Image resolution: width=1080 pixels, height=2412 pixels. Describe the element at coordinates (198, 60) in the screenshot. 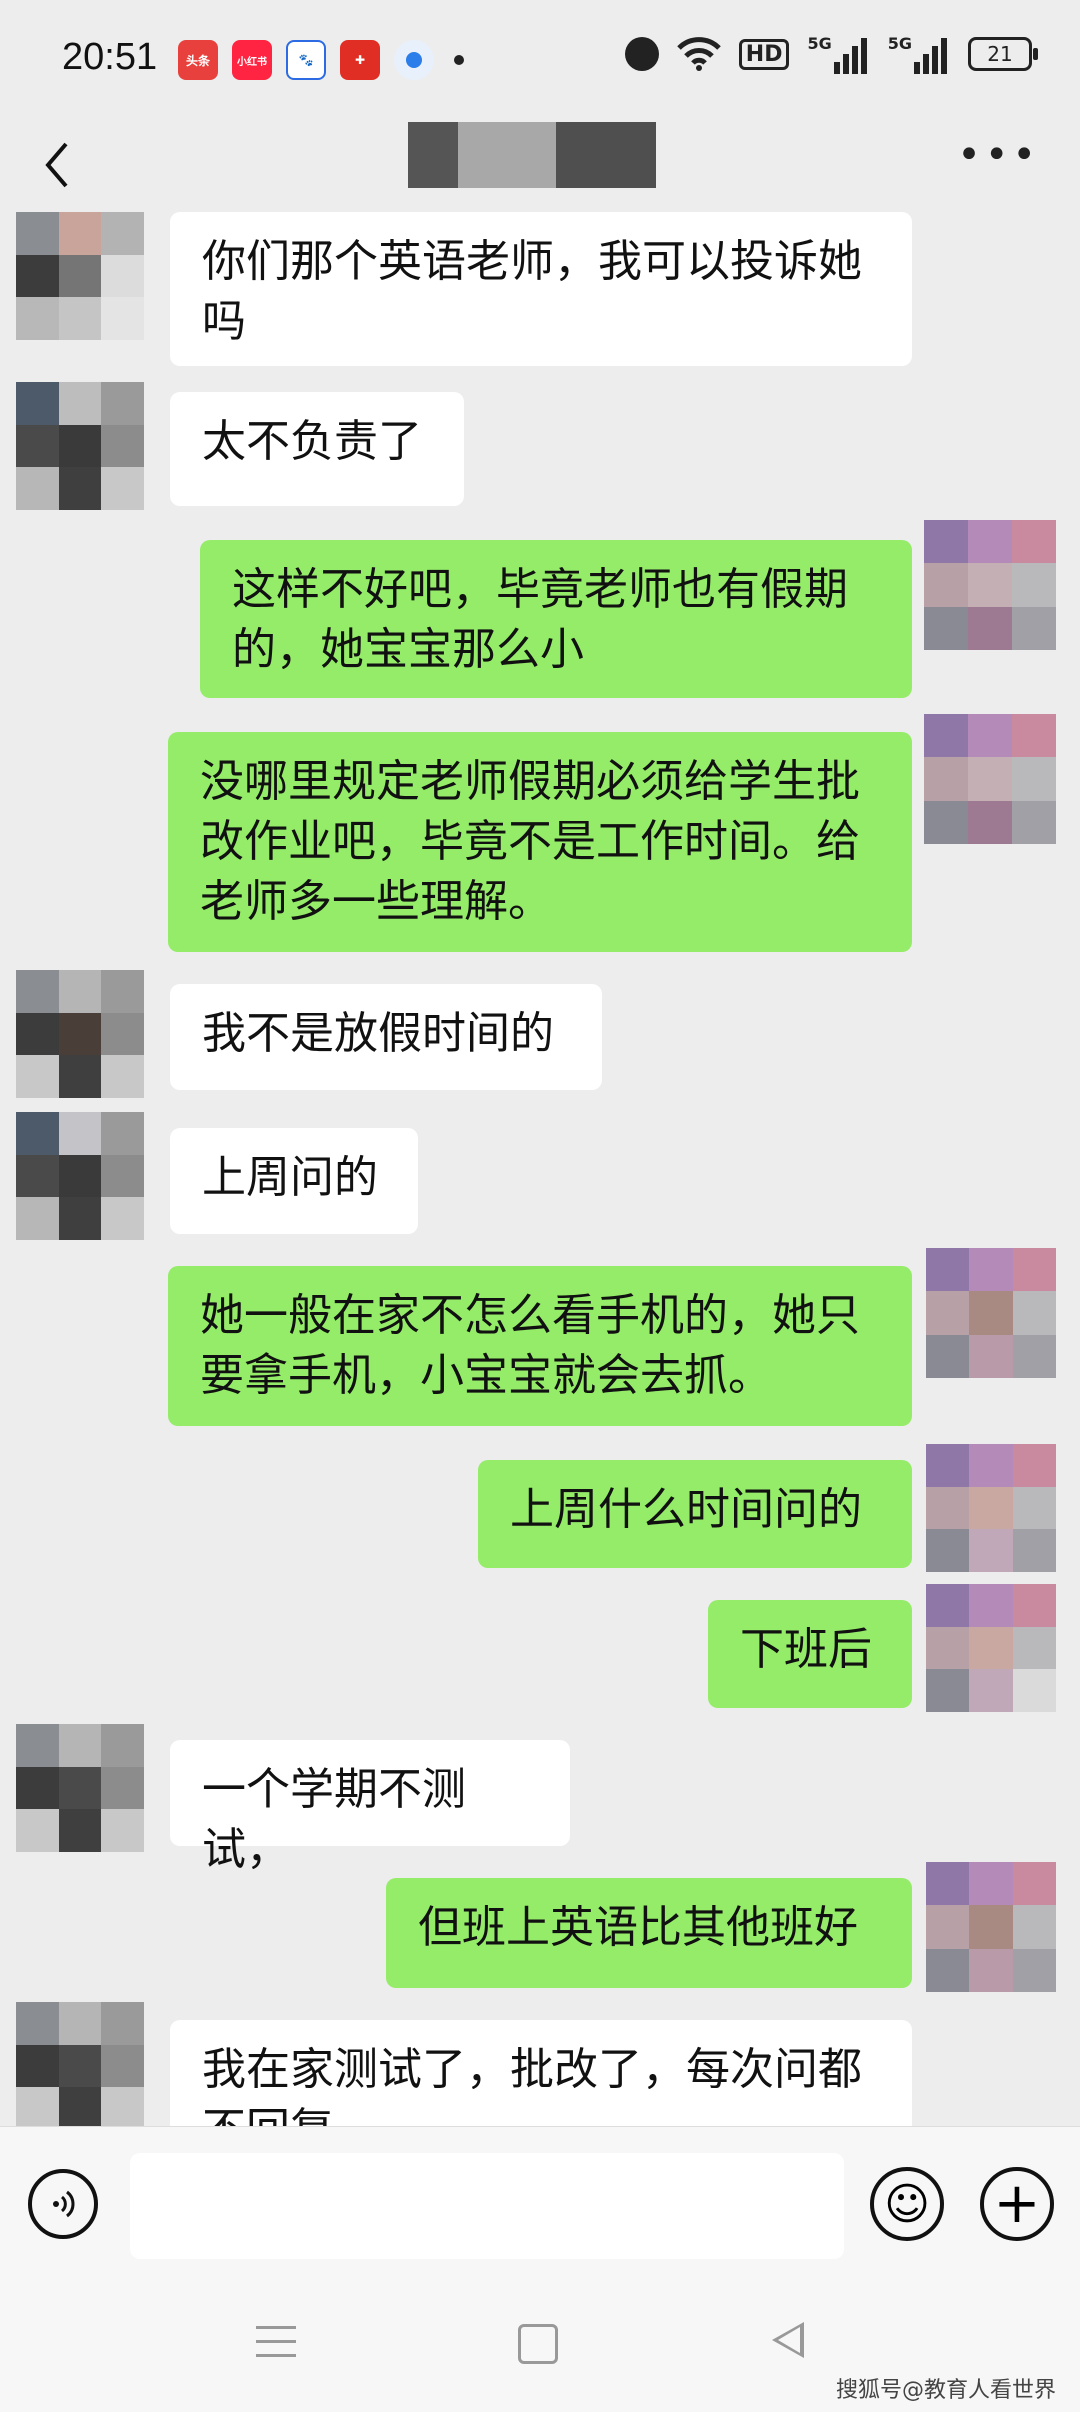

I see `toutiao-icon: 头条` at that location.